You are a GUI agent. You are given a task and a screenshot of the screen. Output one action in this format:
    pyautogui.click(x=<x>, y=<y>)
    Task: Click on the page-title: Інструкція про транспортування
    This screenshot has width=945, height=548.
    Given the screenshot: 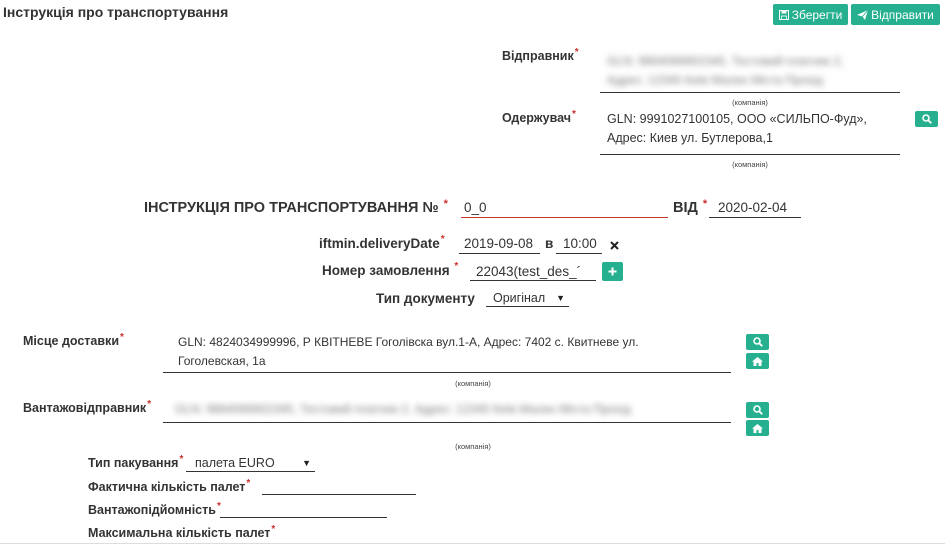 What is the action you would take?
    pyautogui.click(x=116, y=12)
    